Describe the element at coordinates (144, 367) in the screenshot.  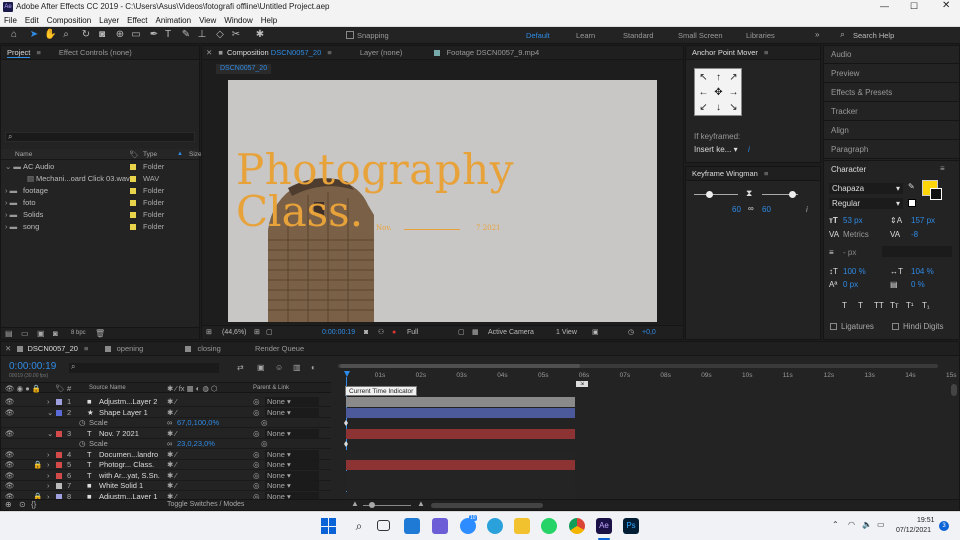
I see `timeline-search-input: ⌕` at that location.